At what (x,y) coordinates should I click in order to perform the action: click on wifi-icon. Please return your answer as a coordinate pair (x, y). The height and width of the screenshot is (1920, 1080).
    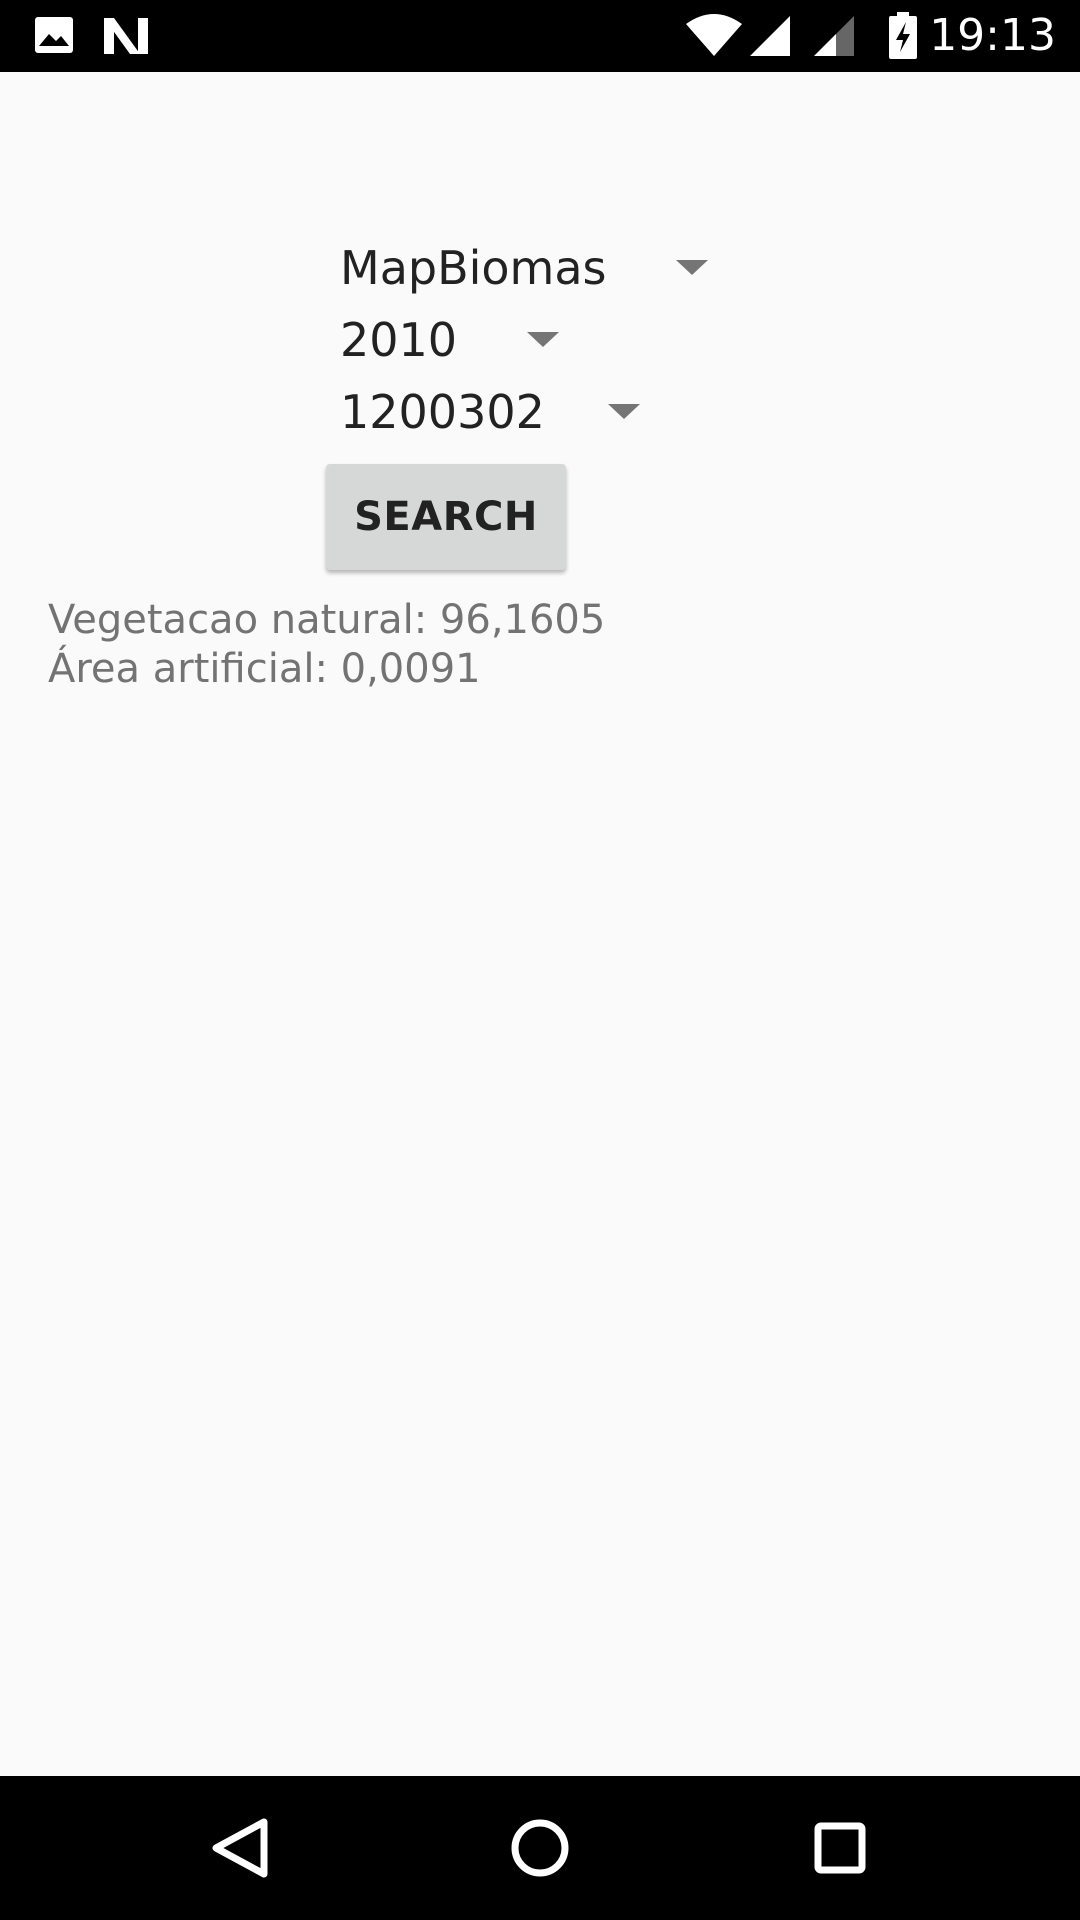
    Looking at the image, I should click on (714, 37).